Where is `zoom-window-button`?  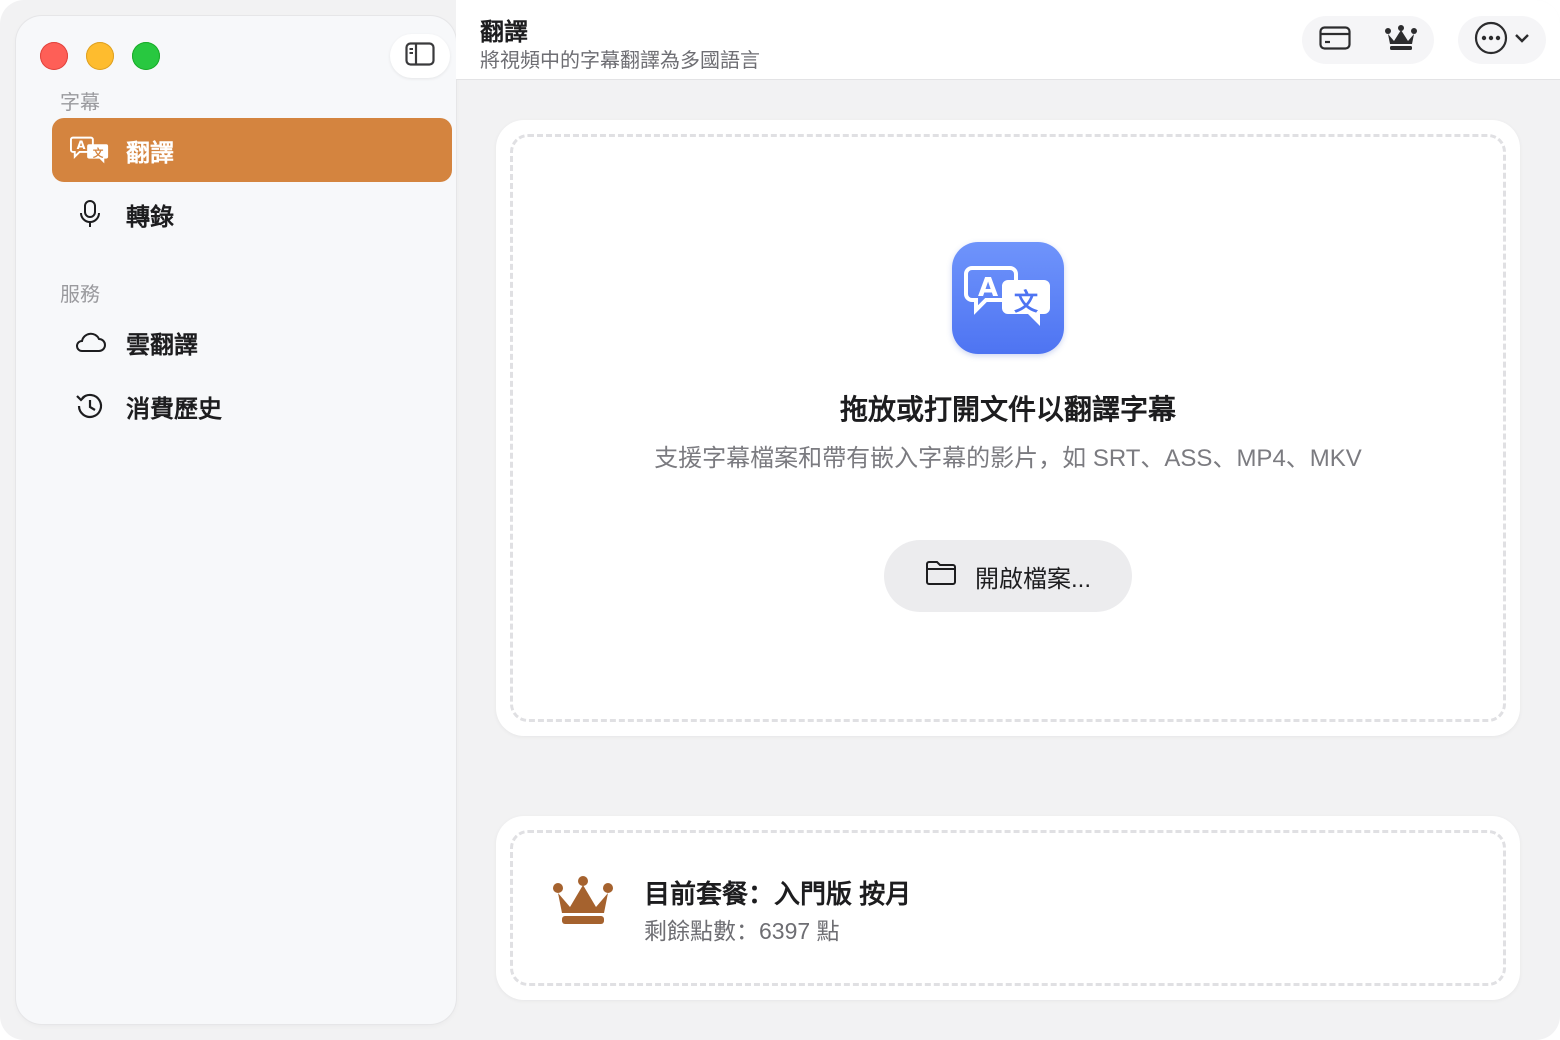 zoom-window-button is located at coordinates (146, 56).